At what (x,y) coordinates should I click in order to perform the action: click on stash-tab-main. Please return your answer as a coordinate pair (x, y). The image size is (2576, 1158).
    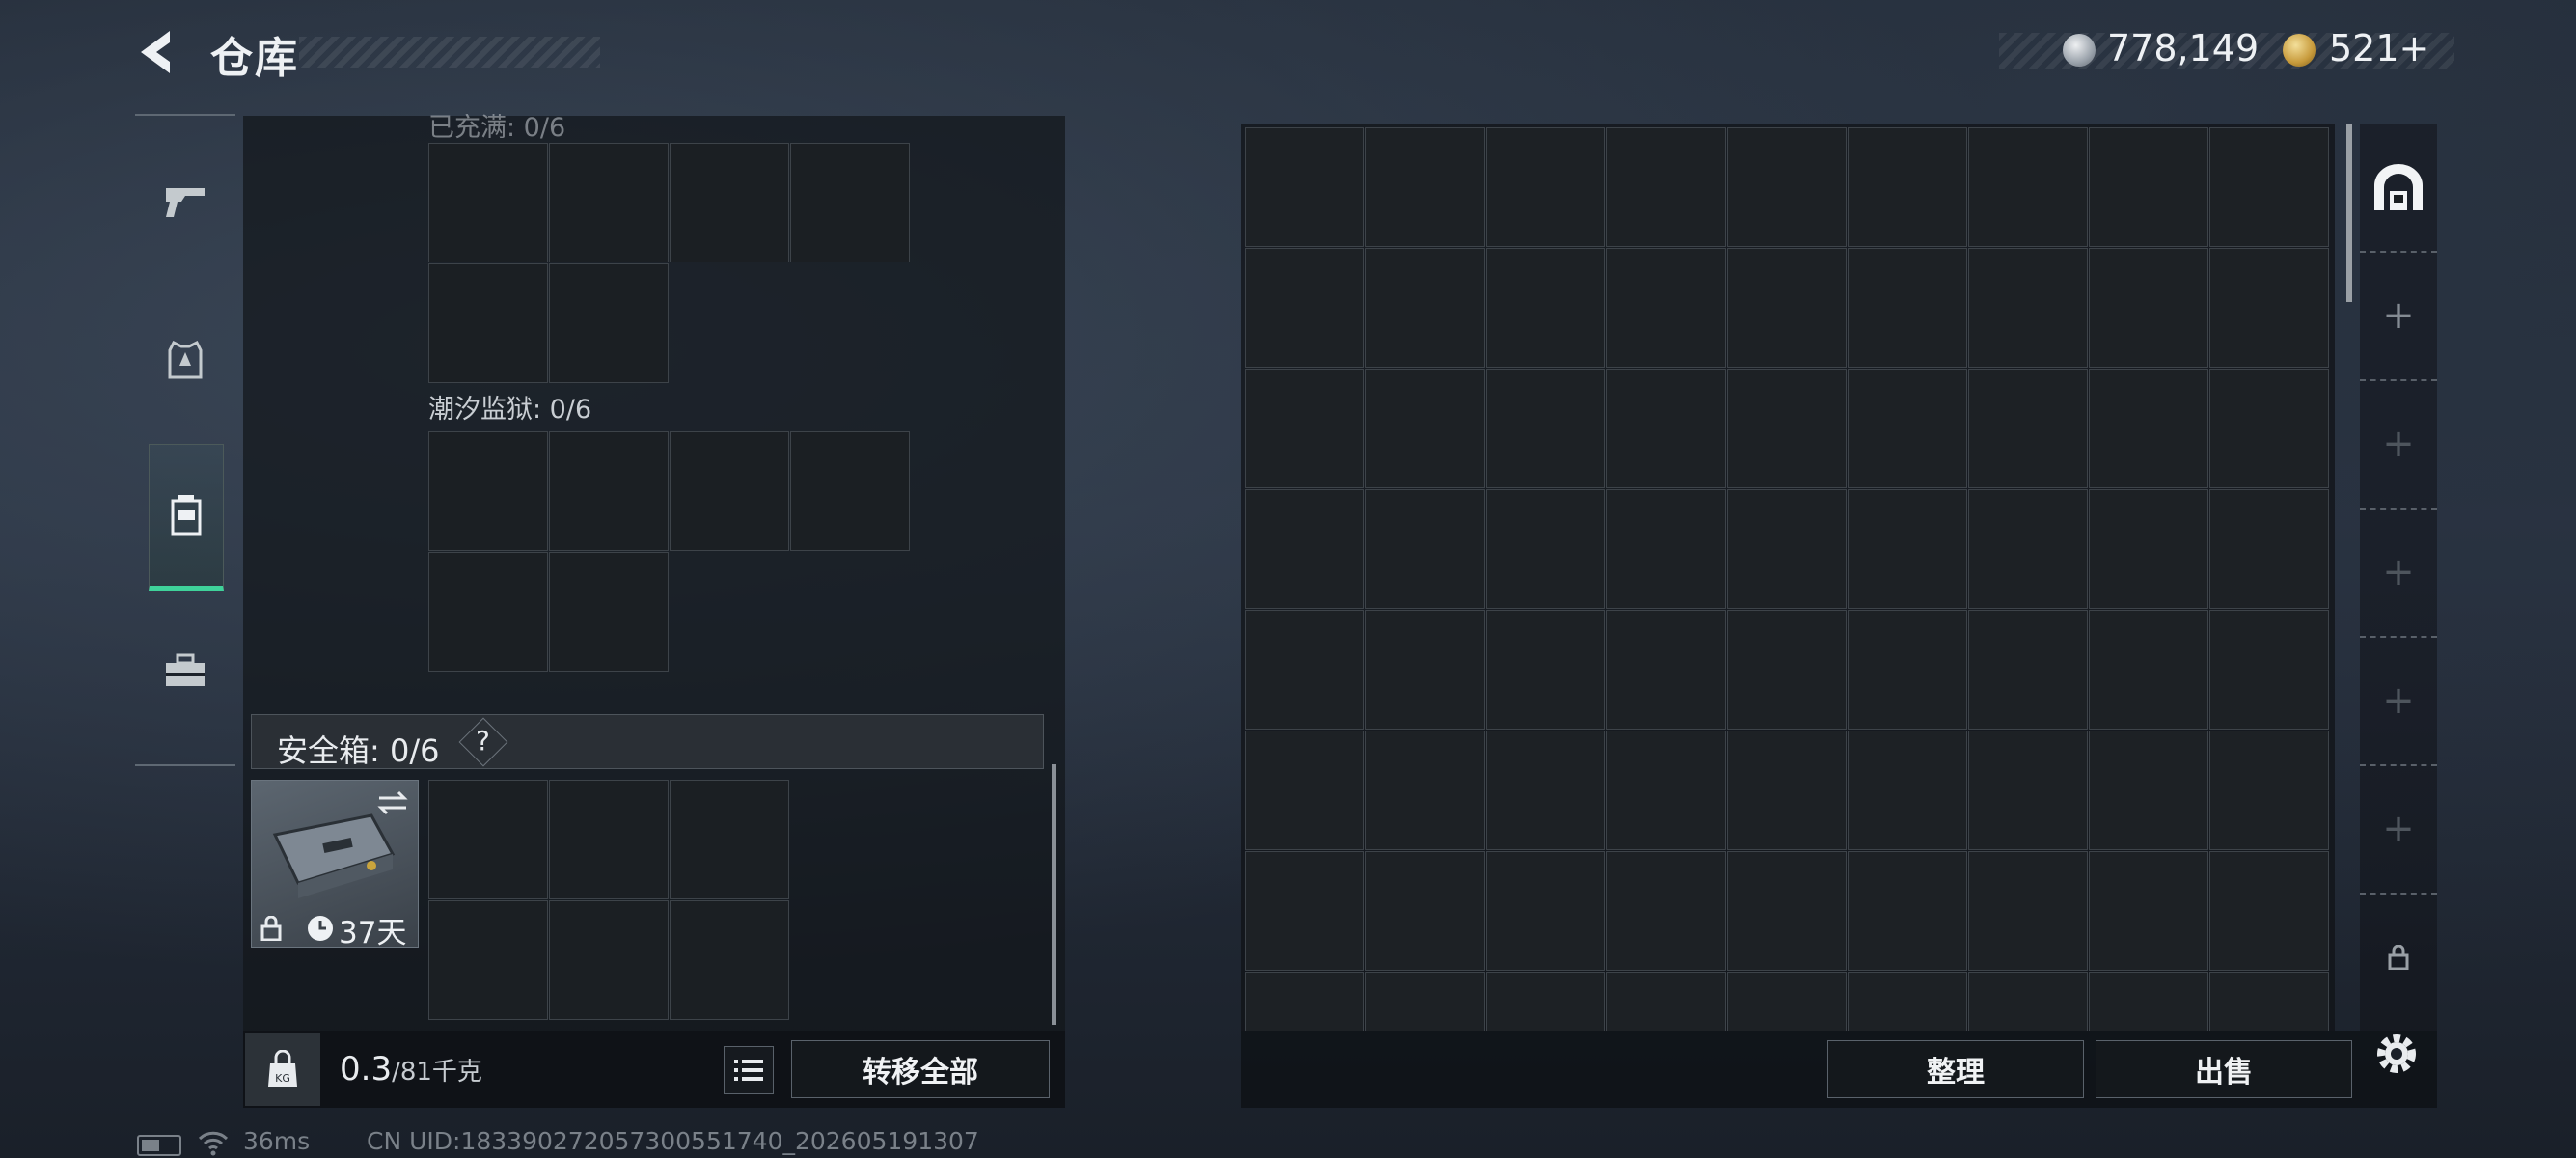
    Looking at the image, I should click on (2398, 188).